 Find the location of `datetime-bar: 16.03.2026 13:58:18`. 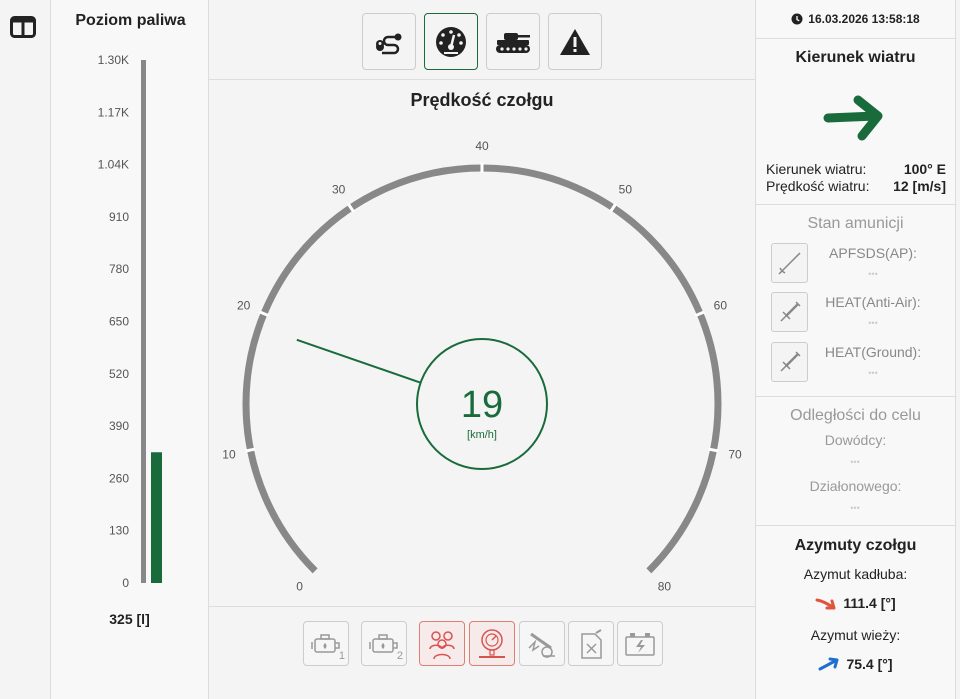

datetime-bar: 16.03.2026 13:58:18 is located at coordinates (855, 19).